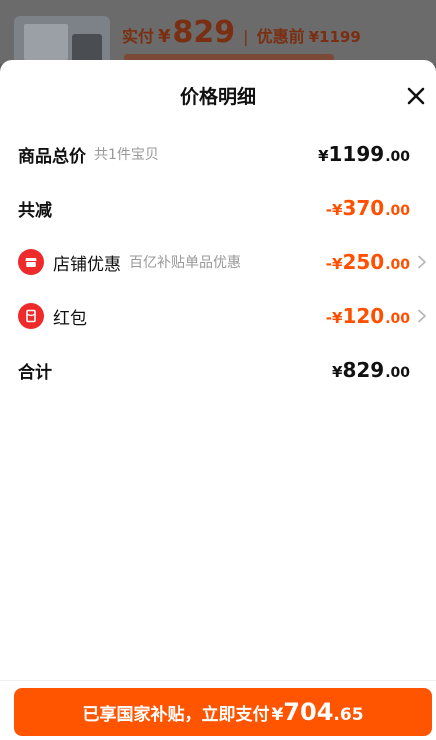  What do you see at coordinates (241, 33) in the screenshot?
I see `background-price: 实付 ¥ 829 | 优惠前 ¥1199` at bounding box center [241, 33].